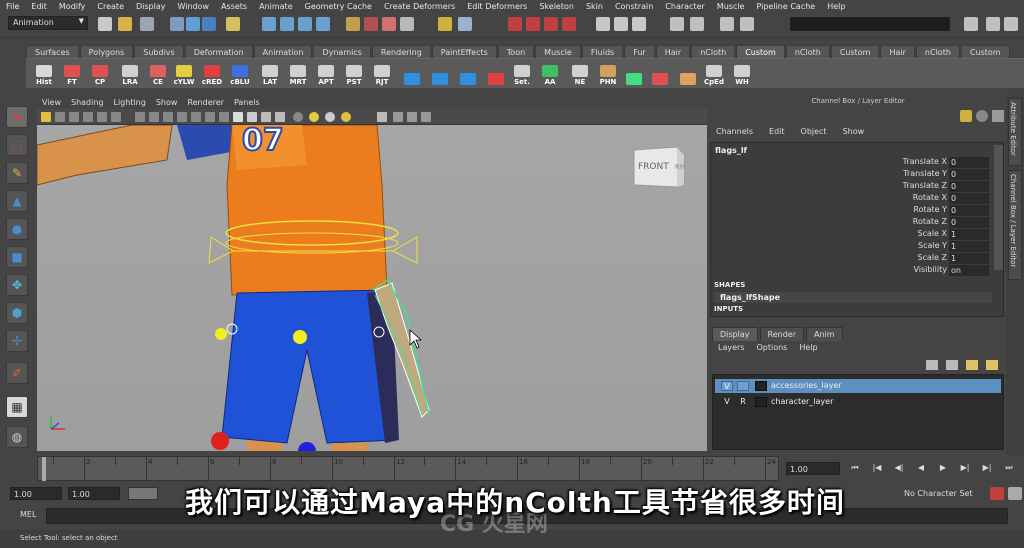 This screenshot has width=1024, height=548. I want to click on attribute-row-rotate-y: Rotate Y0, so click(851, 211).